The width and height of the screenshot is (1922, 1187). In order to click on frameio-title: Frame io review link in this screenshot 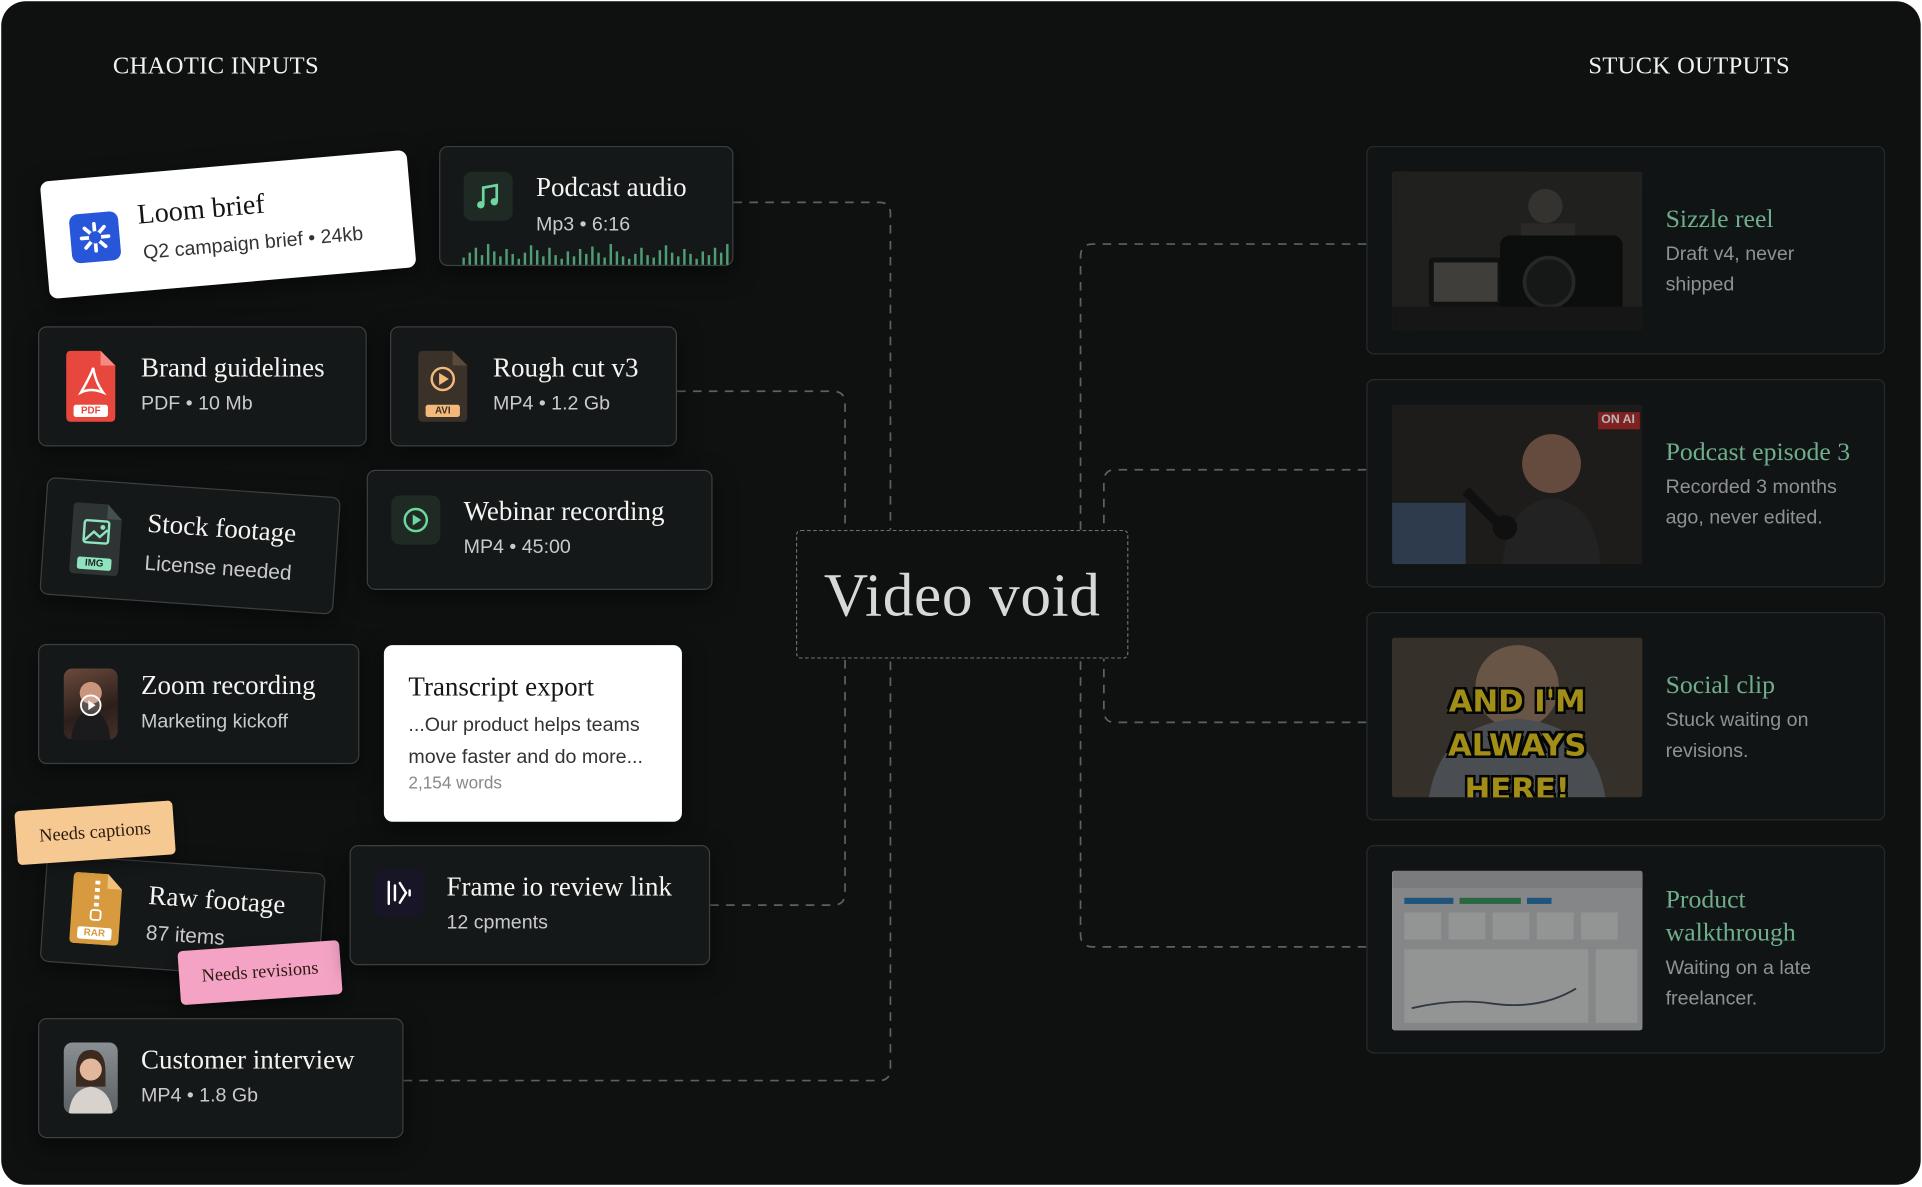, I will do `click(559, 886)`.